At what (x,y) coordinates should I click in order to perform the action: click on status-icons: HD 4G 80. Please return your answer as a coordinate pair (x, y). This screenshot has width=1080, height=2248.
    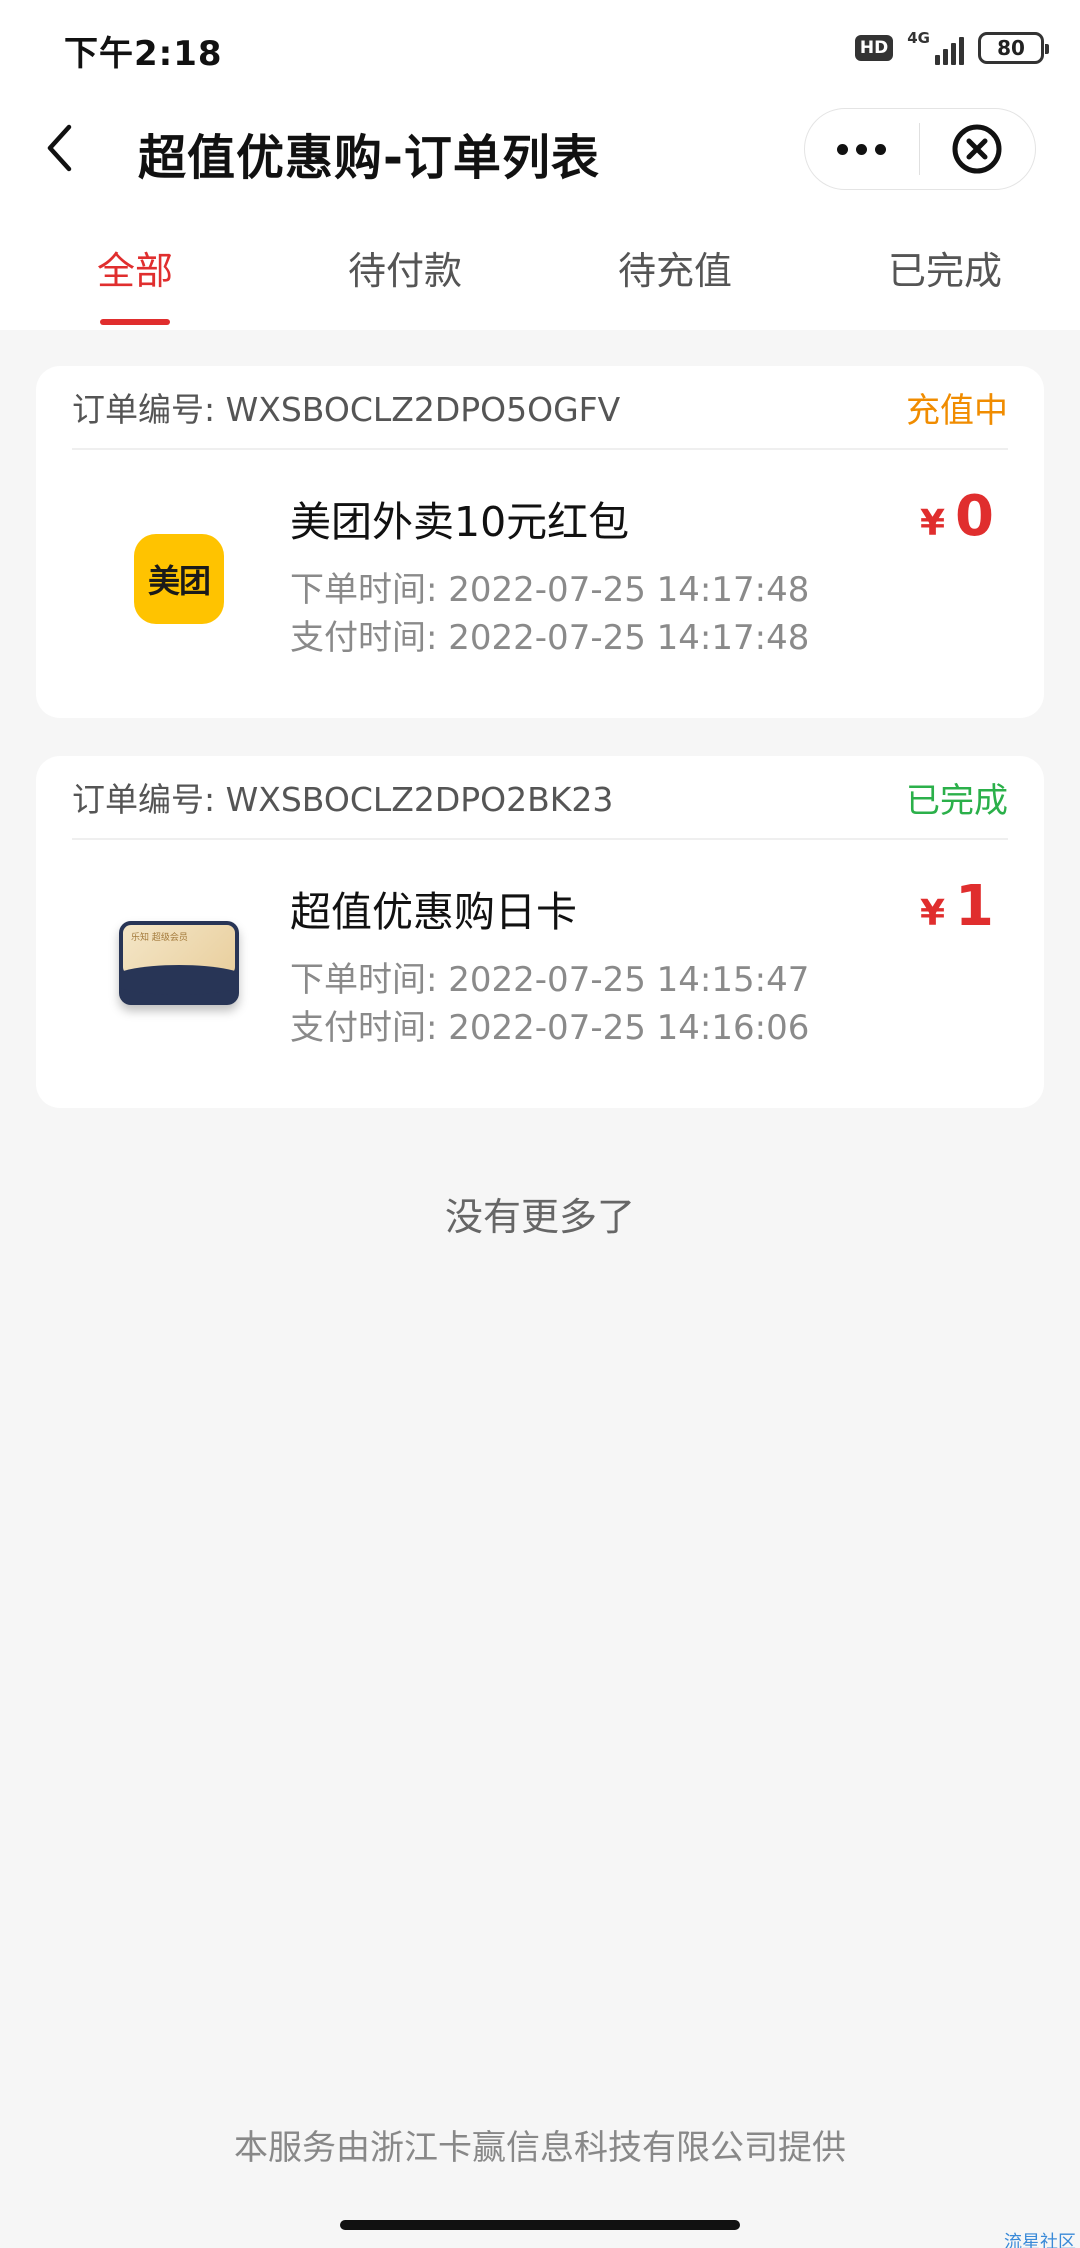
    Looking at the image, I should click on (951, 48).